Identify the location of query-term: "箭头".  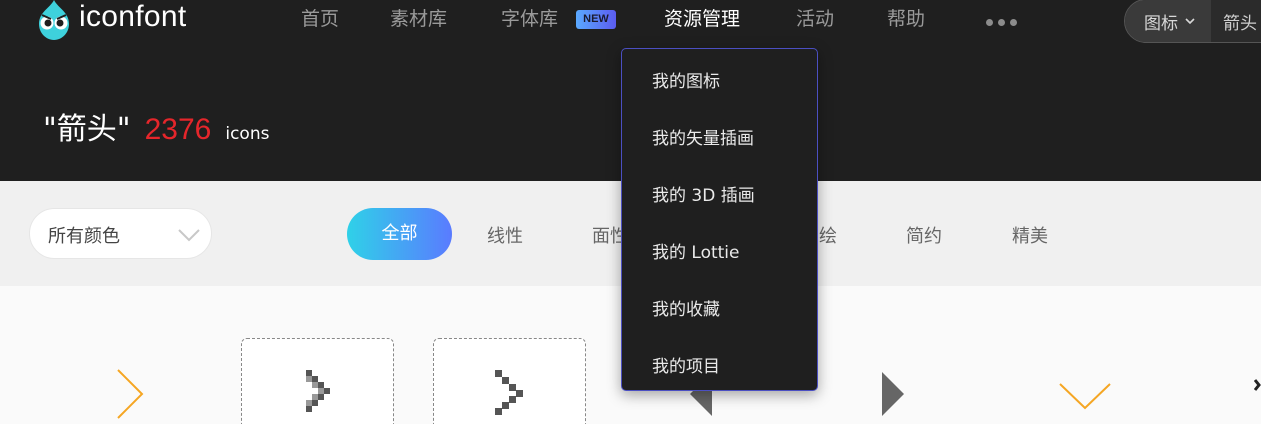
(87, 129).